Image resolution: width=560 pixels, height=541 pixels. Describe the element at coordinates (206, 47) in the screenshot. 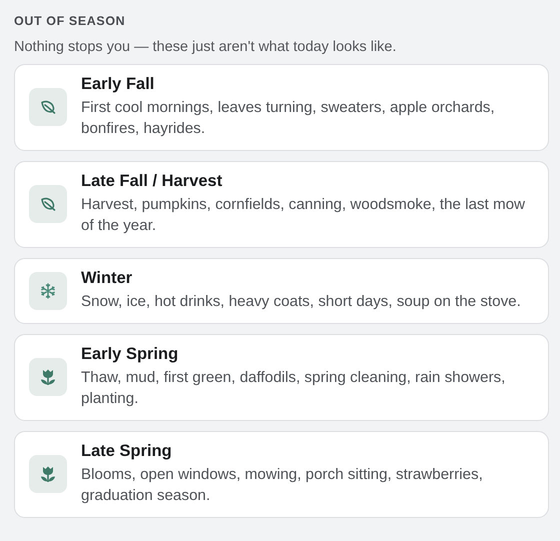

I see `section-subtitle: Nothing stops you — these just aren't what today looks like.` at that location.